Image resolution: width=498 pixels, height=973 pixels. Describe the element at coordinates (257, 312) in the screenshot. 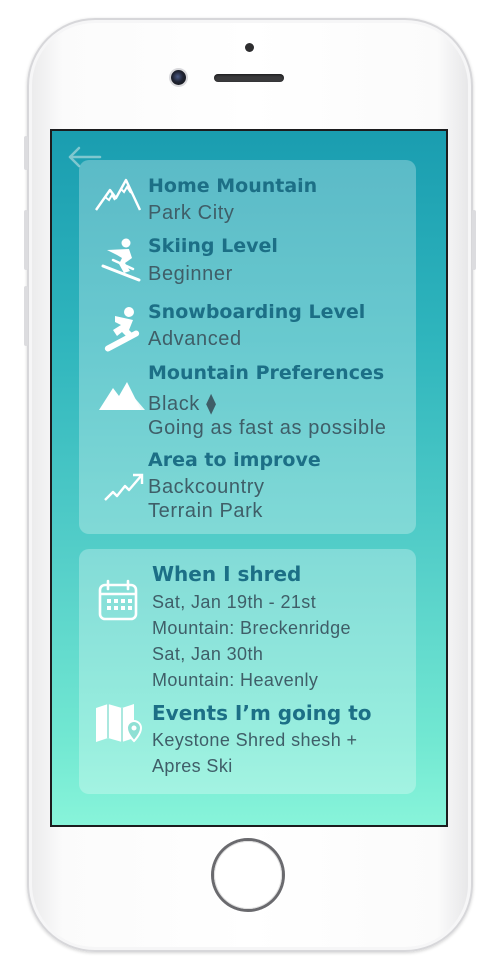

I see `snowboarding-level-title: Snowboarding Level` at that location.